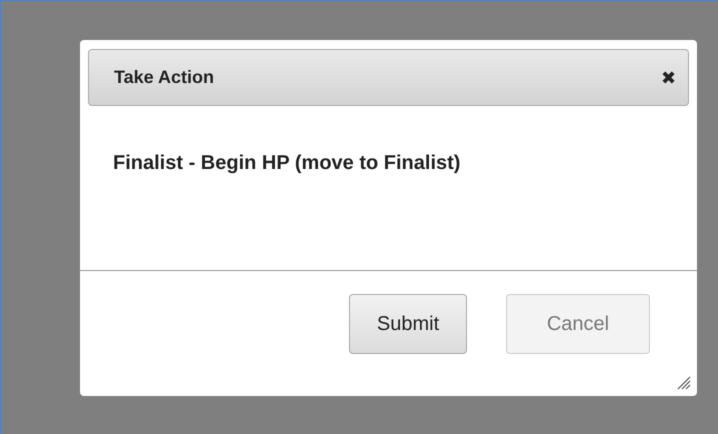  I want to click on dialog-title: Take Action, so click(164, 77).